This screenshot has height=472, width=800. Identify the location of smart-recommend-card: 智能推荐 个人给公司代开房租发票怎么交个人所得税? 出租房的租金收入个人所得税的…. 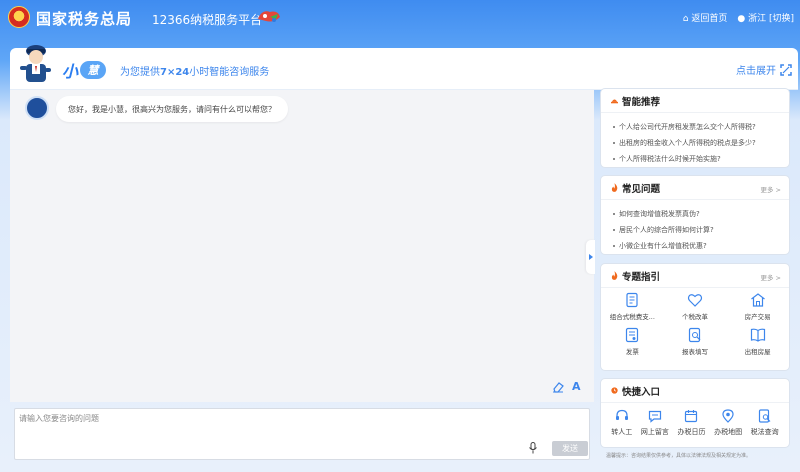
(695, 128).